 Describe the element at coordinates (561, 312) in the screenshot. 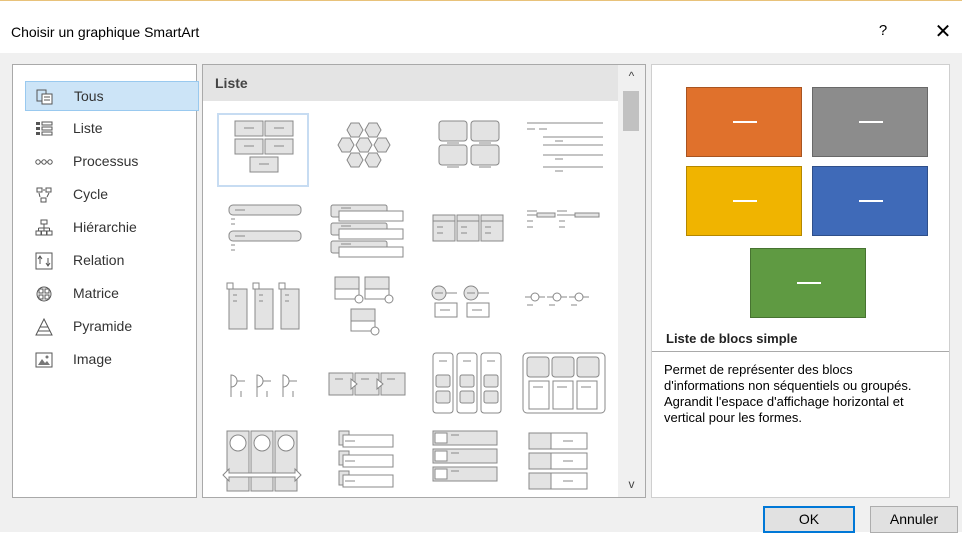

I see `layout-line-circle-list` at that location.